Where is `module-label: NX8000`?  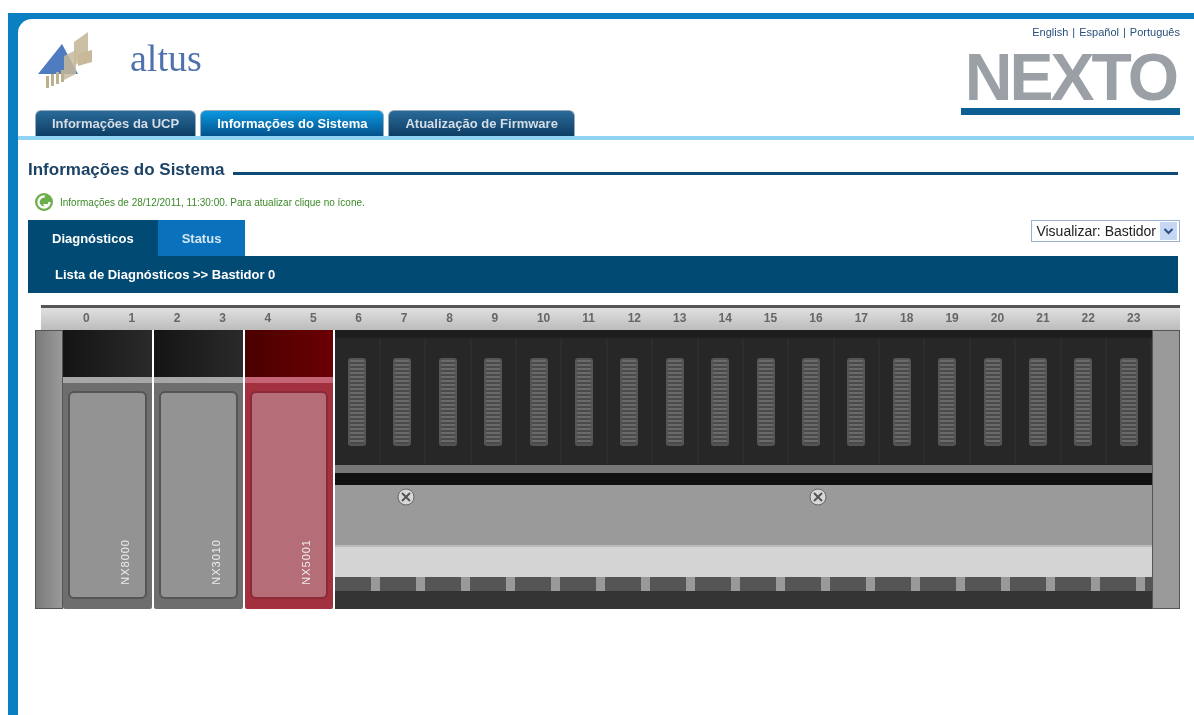
module-label: NX8000 is located at coordinates (124, 562).